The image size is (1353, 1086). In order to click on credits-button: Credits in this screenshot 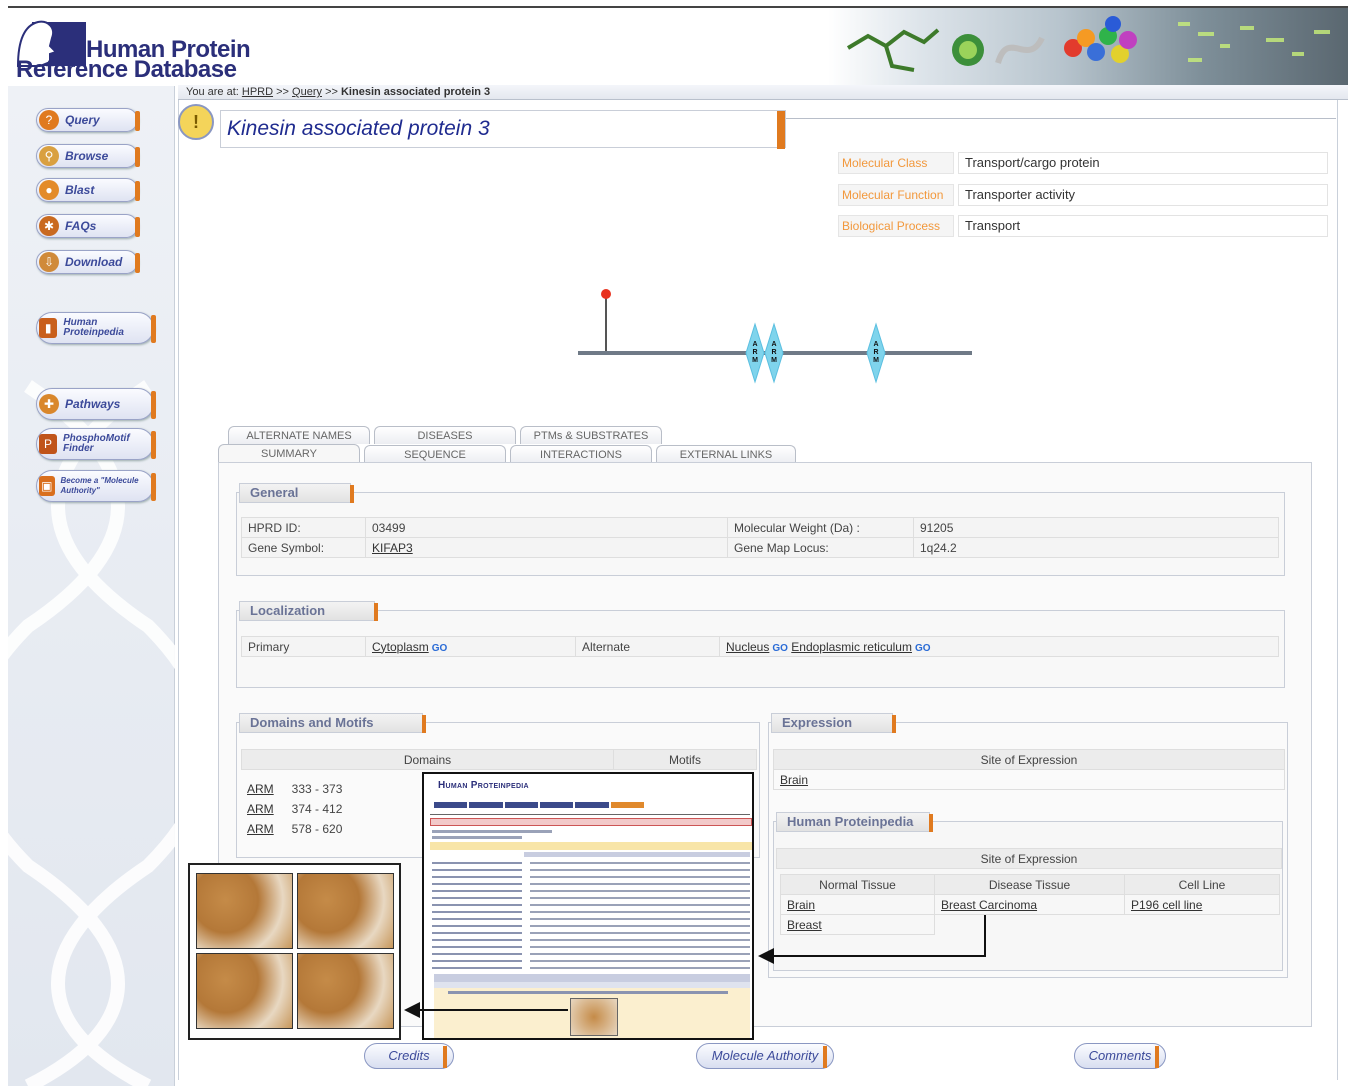, I will do `click(409, 1056)`.